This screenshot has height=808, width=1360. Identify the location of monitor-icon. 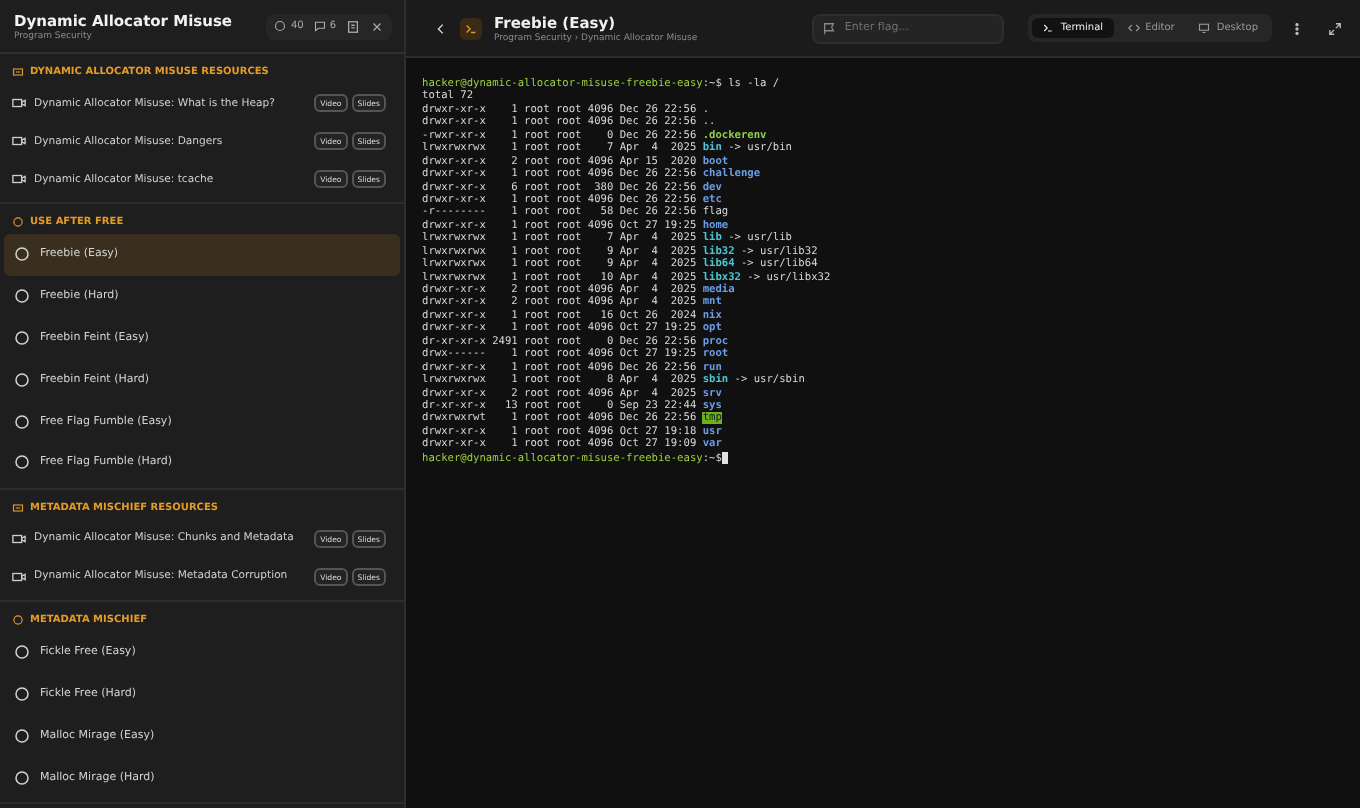
(1204, 28).